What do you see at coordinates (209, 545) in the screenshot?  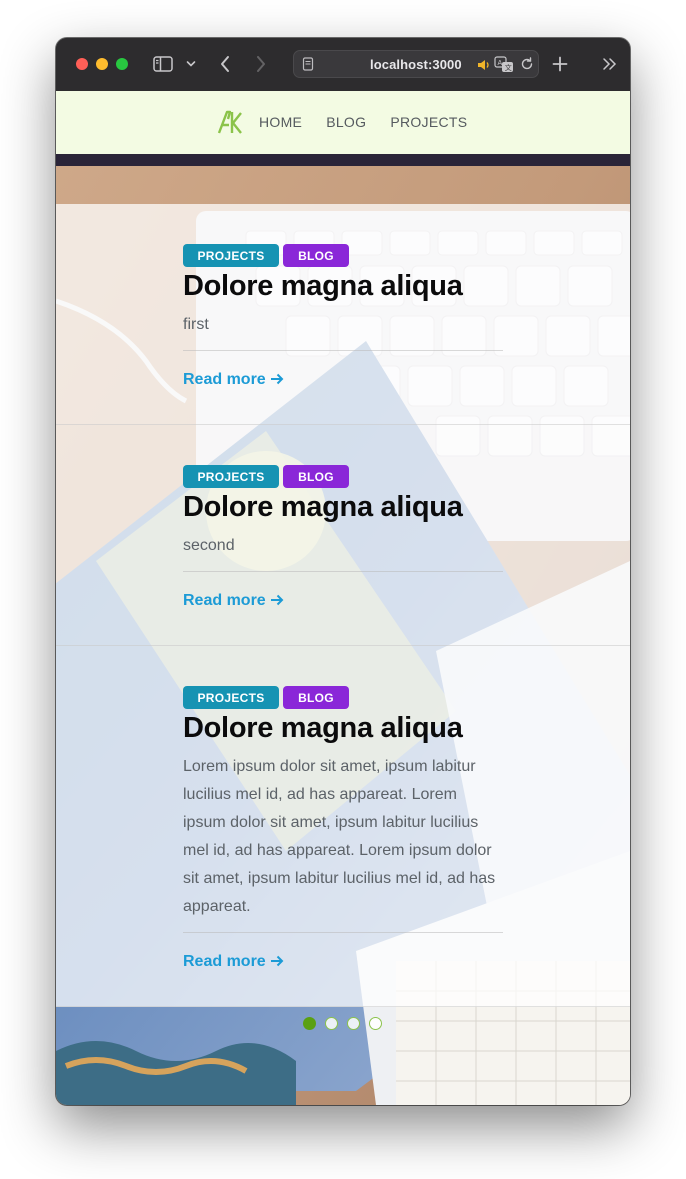 I see `post-excerpt: second` at bounding box center [209, 545].